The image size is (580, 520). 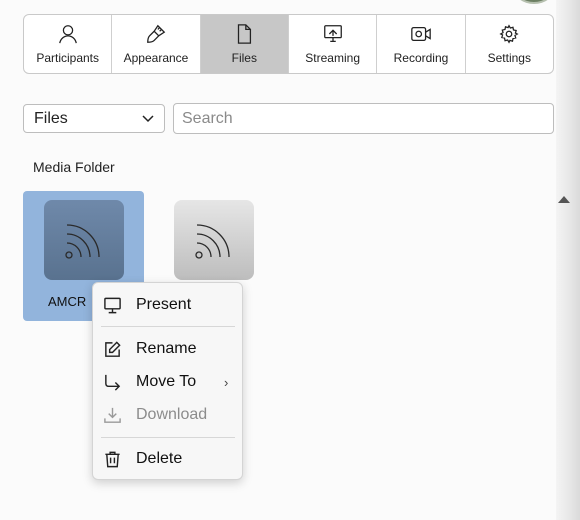 I want to click on menu-item-move-to: Move To ›, so click(x=168, y=382).